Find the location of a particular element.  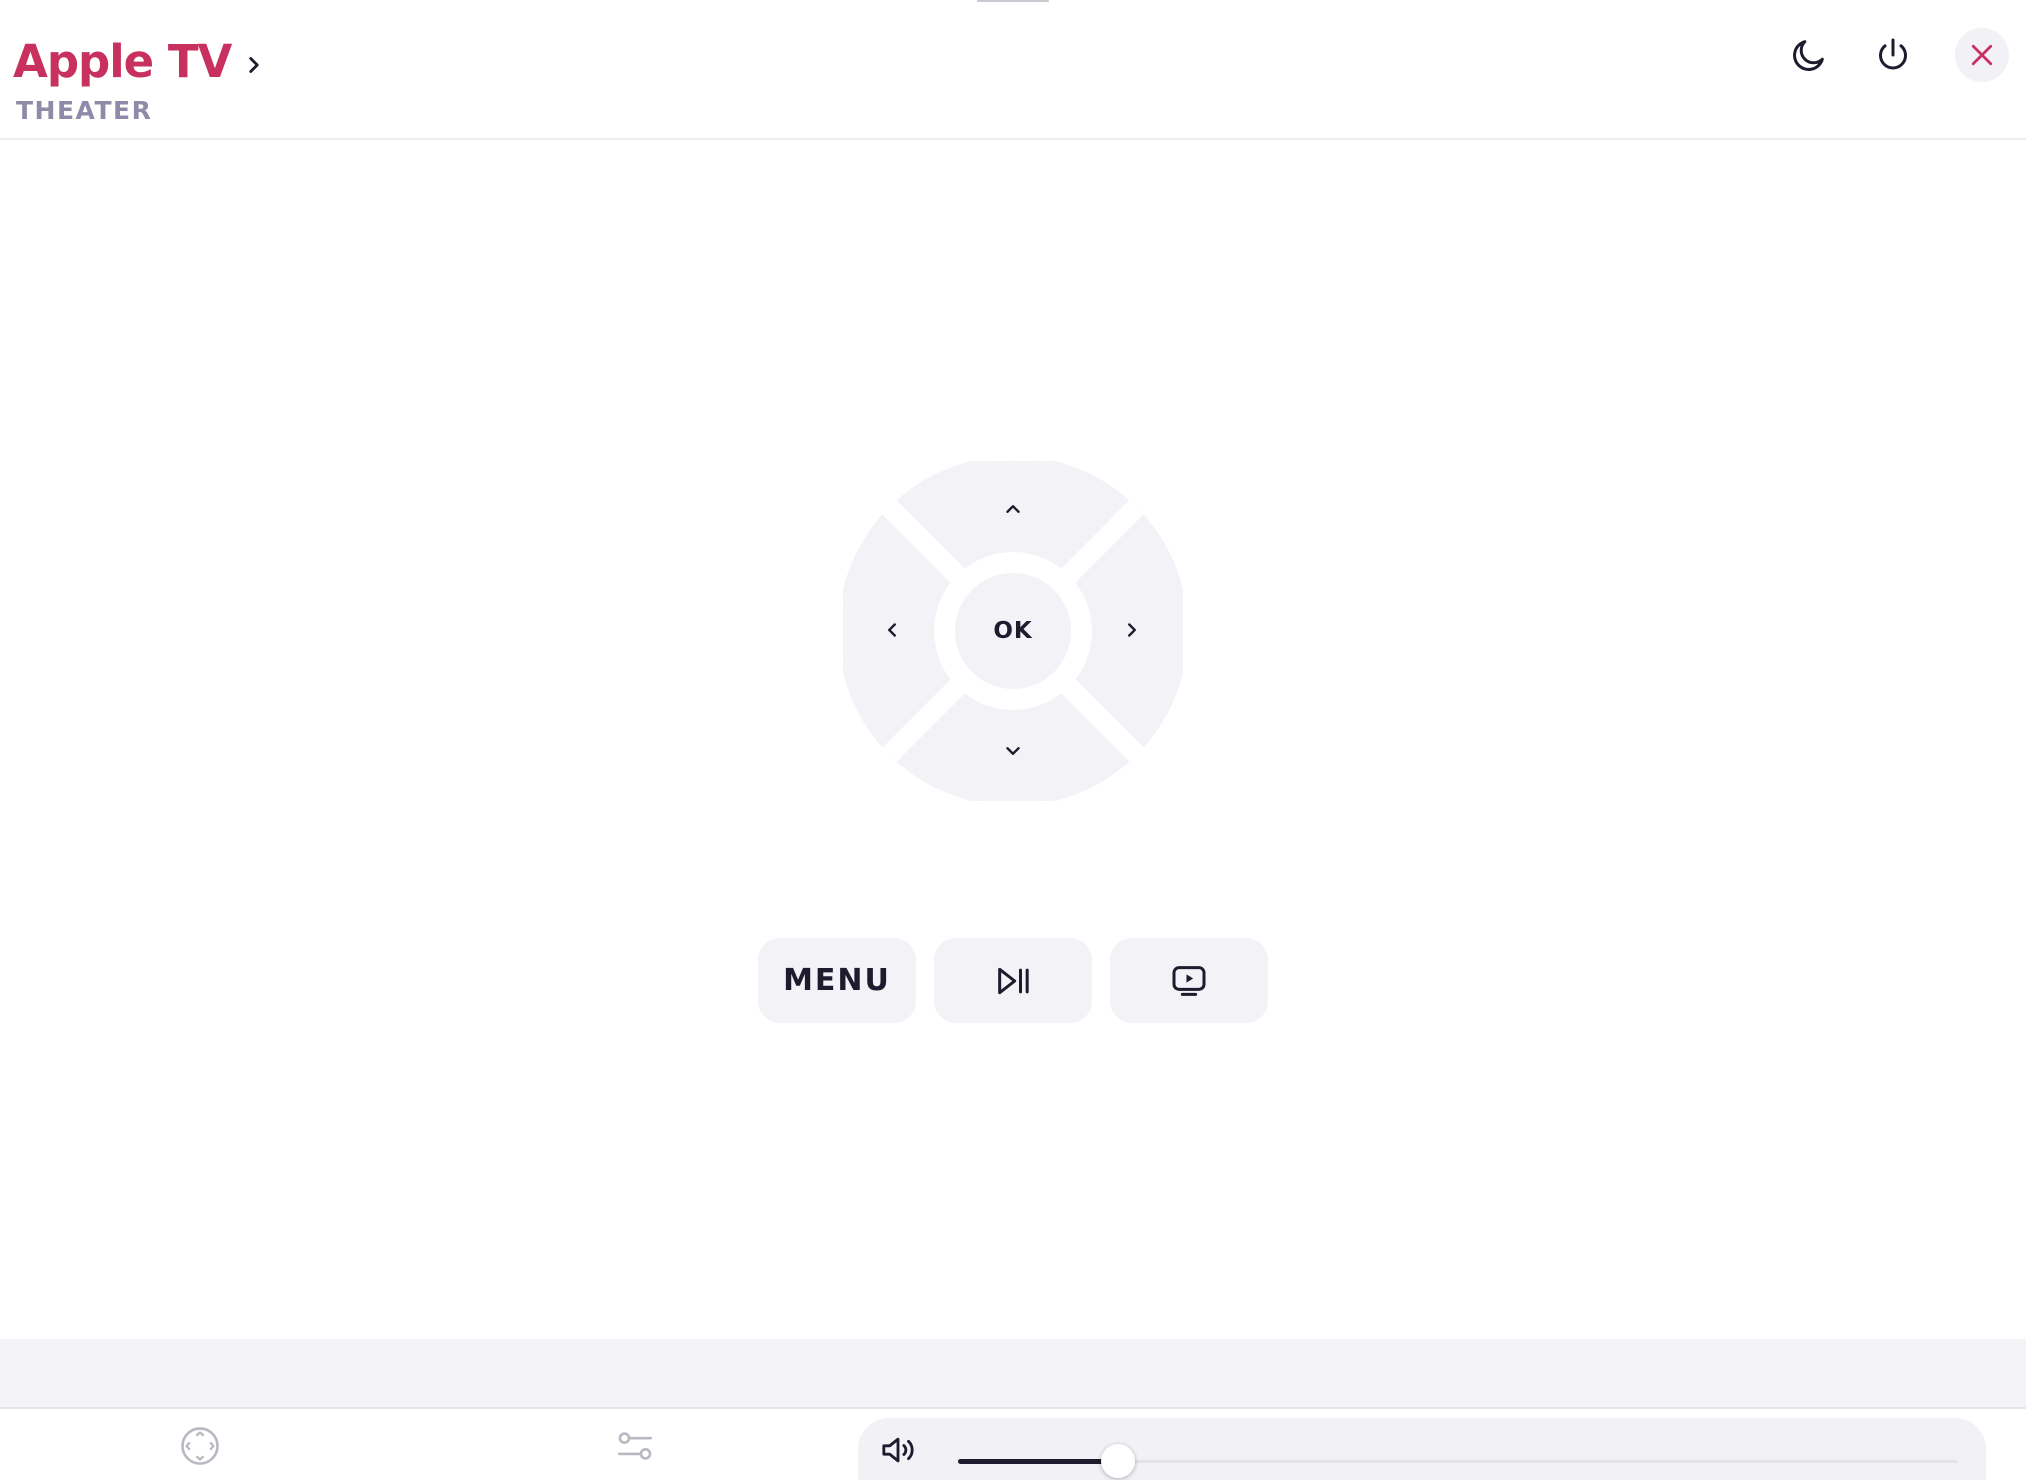

mute-button is located at coordinates (898, 1450).